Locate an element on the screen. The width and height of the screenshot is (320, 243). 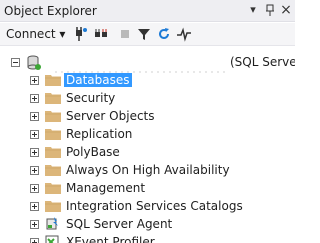
connect-dropdown-button: Connect ▾ is located at coordinates (35, 34).